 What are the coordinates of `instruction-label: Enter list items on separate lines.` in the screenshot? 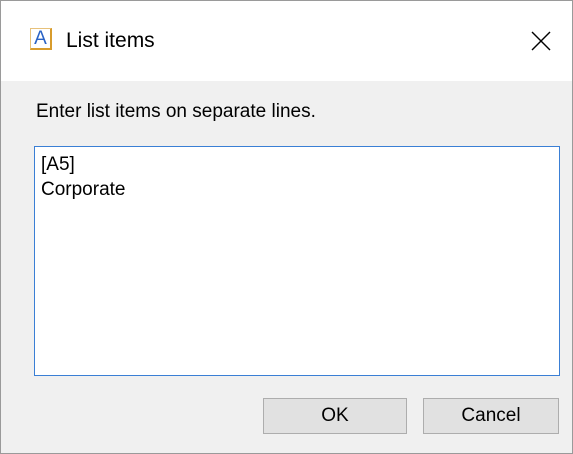 It's located at (176, 111).